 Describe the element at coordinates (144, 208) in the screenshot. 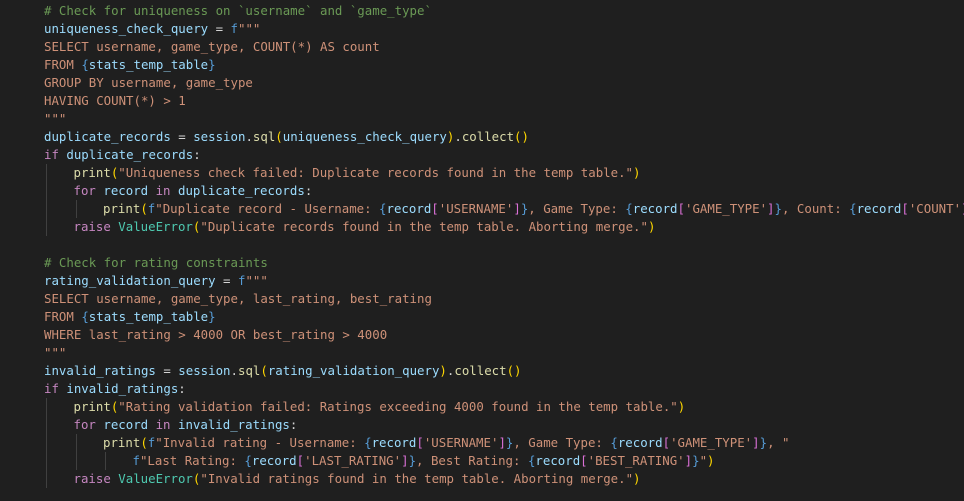

I see `code-token-br1: (` at that location.